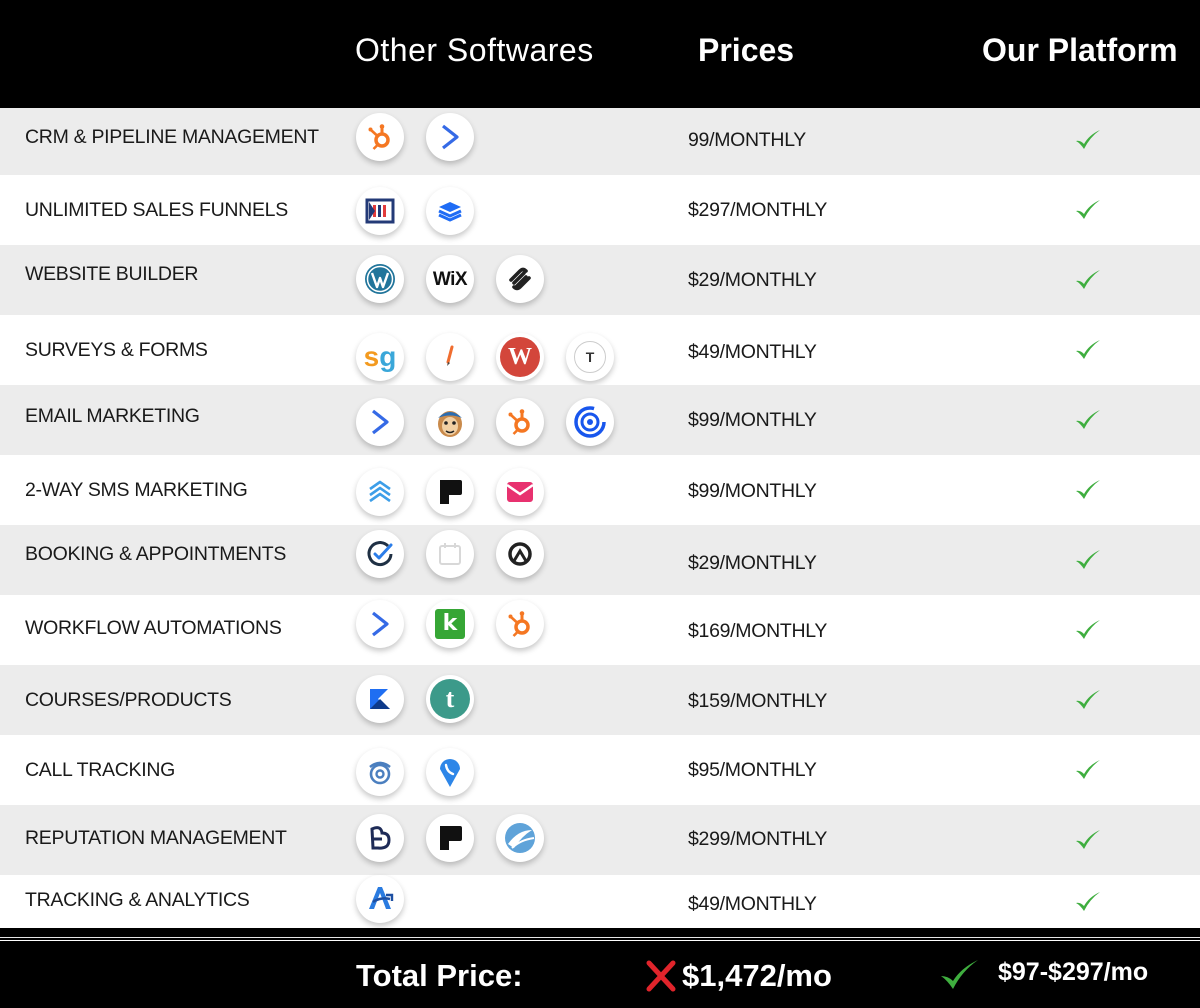 Image resolution: width=1200 pixels, height=1008 pixels. Describe the element at coordinates (112, 274) in the screenshot. I see `feature-label-website-builder: WEBSITE BUILDER` at that location.